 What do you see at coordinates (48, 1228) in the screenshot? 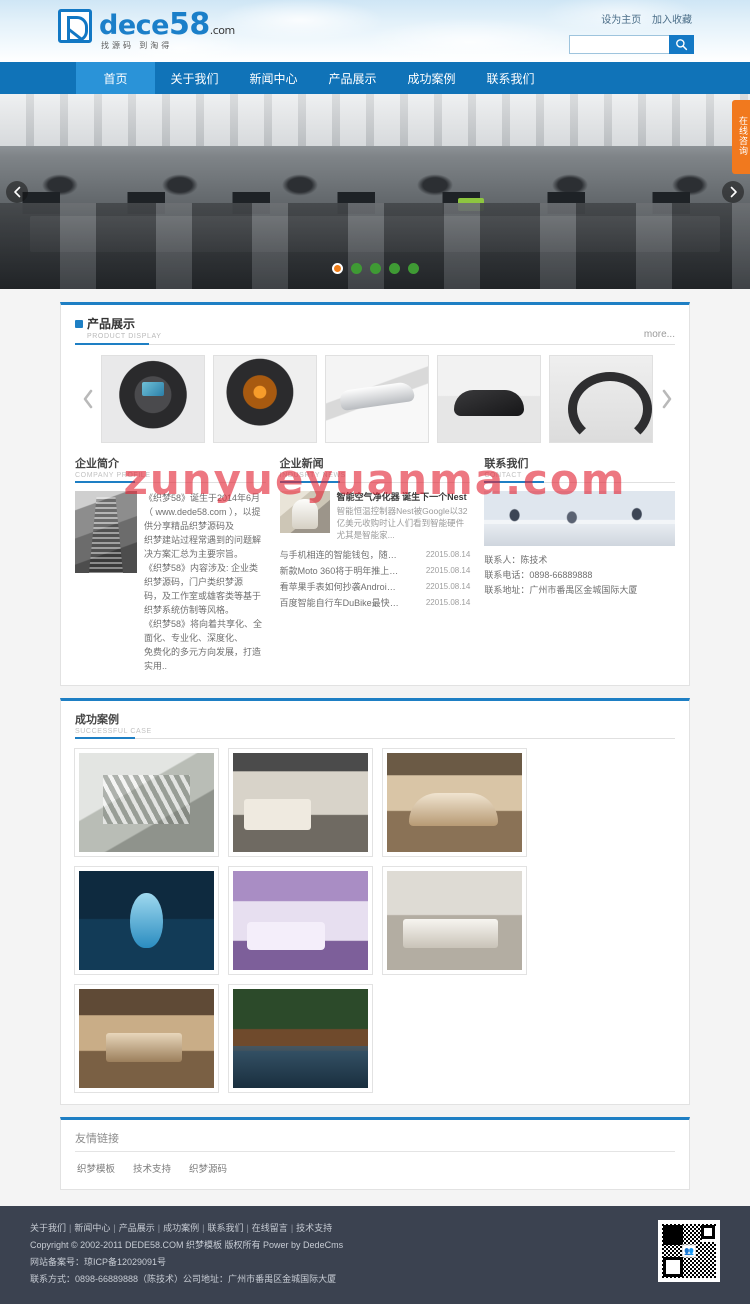
I see `footer-link-about: 关于我们` at bounding box center [48, 1228].